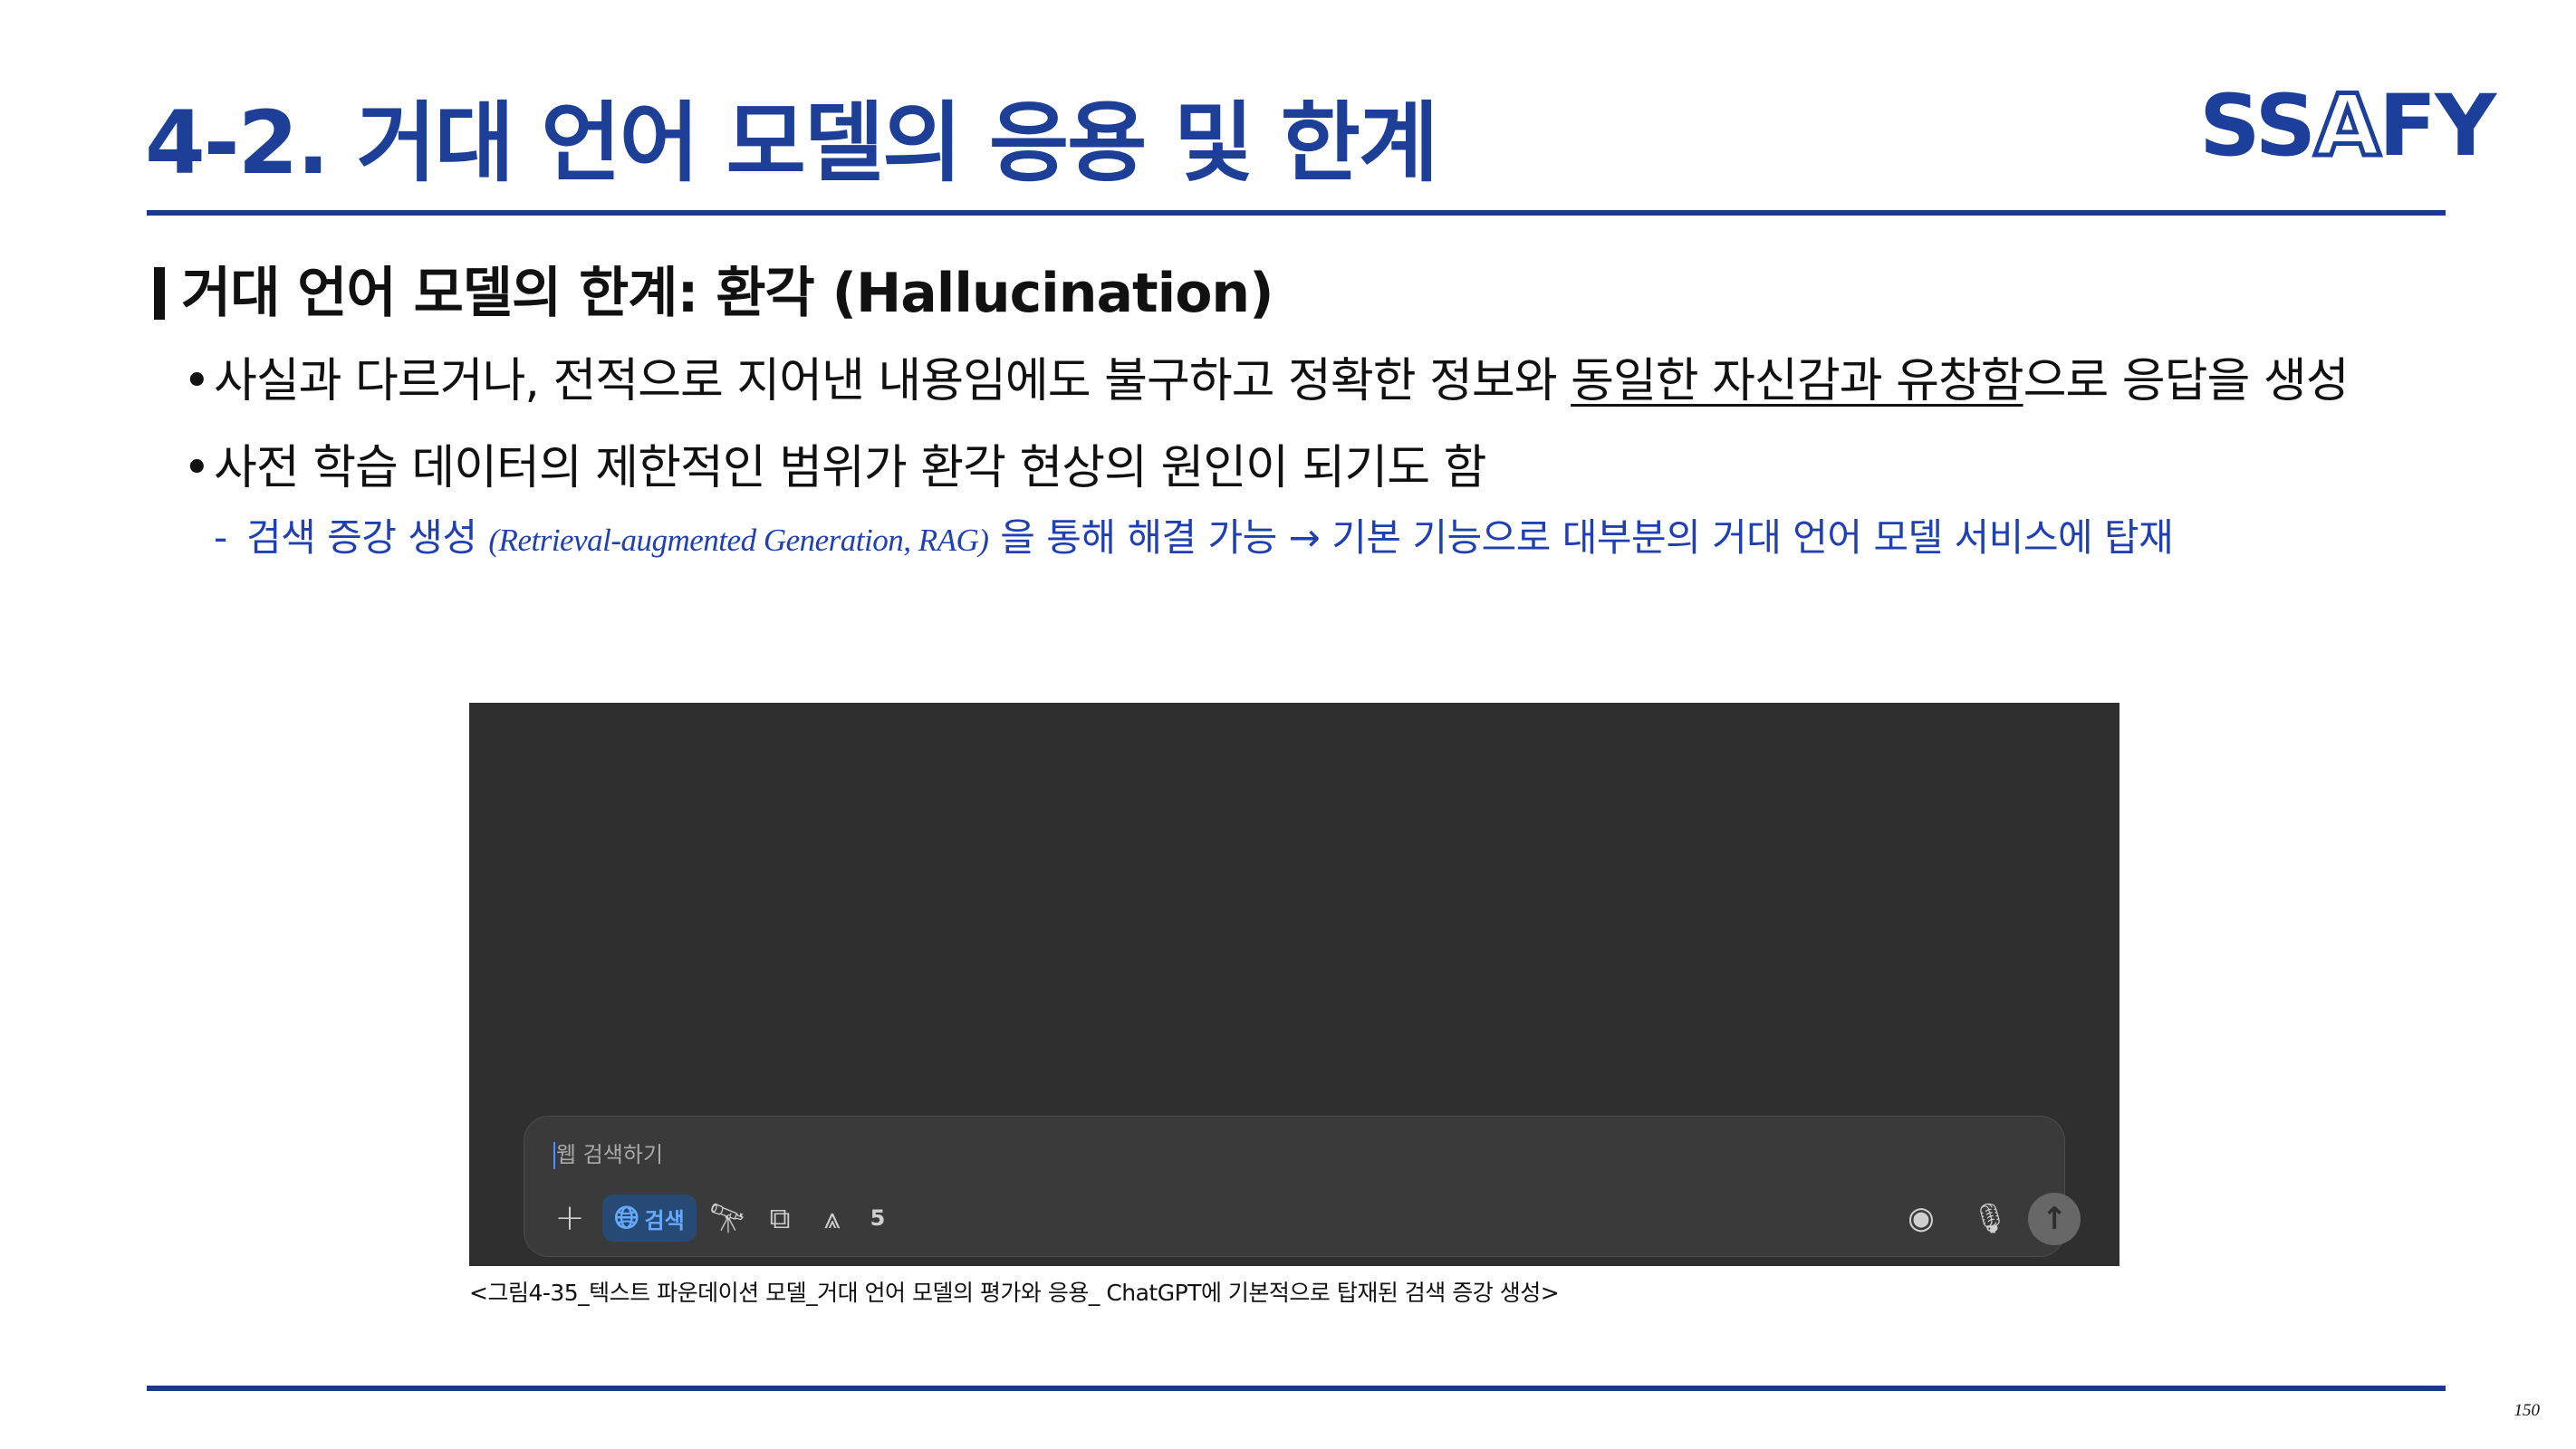 The height and width of the screenshot is (1449, 2576). I want to click on search-toggle-label: 검색, so click(664, 1220).